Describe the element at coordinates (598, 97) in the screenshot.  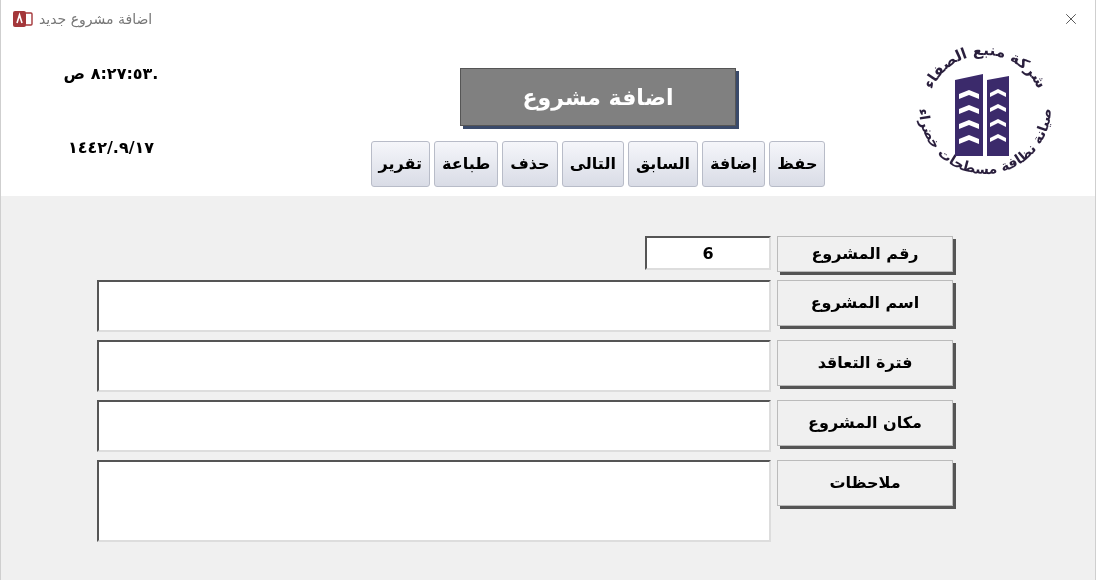
I see `form-title: اضافة مشروع` at that location.